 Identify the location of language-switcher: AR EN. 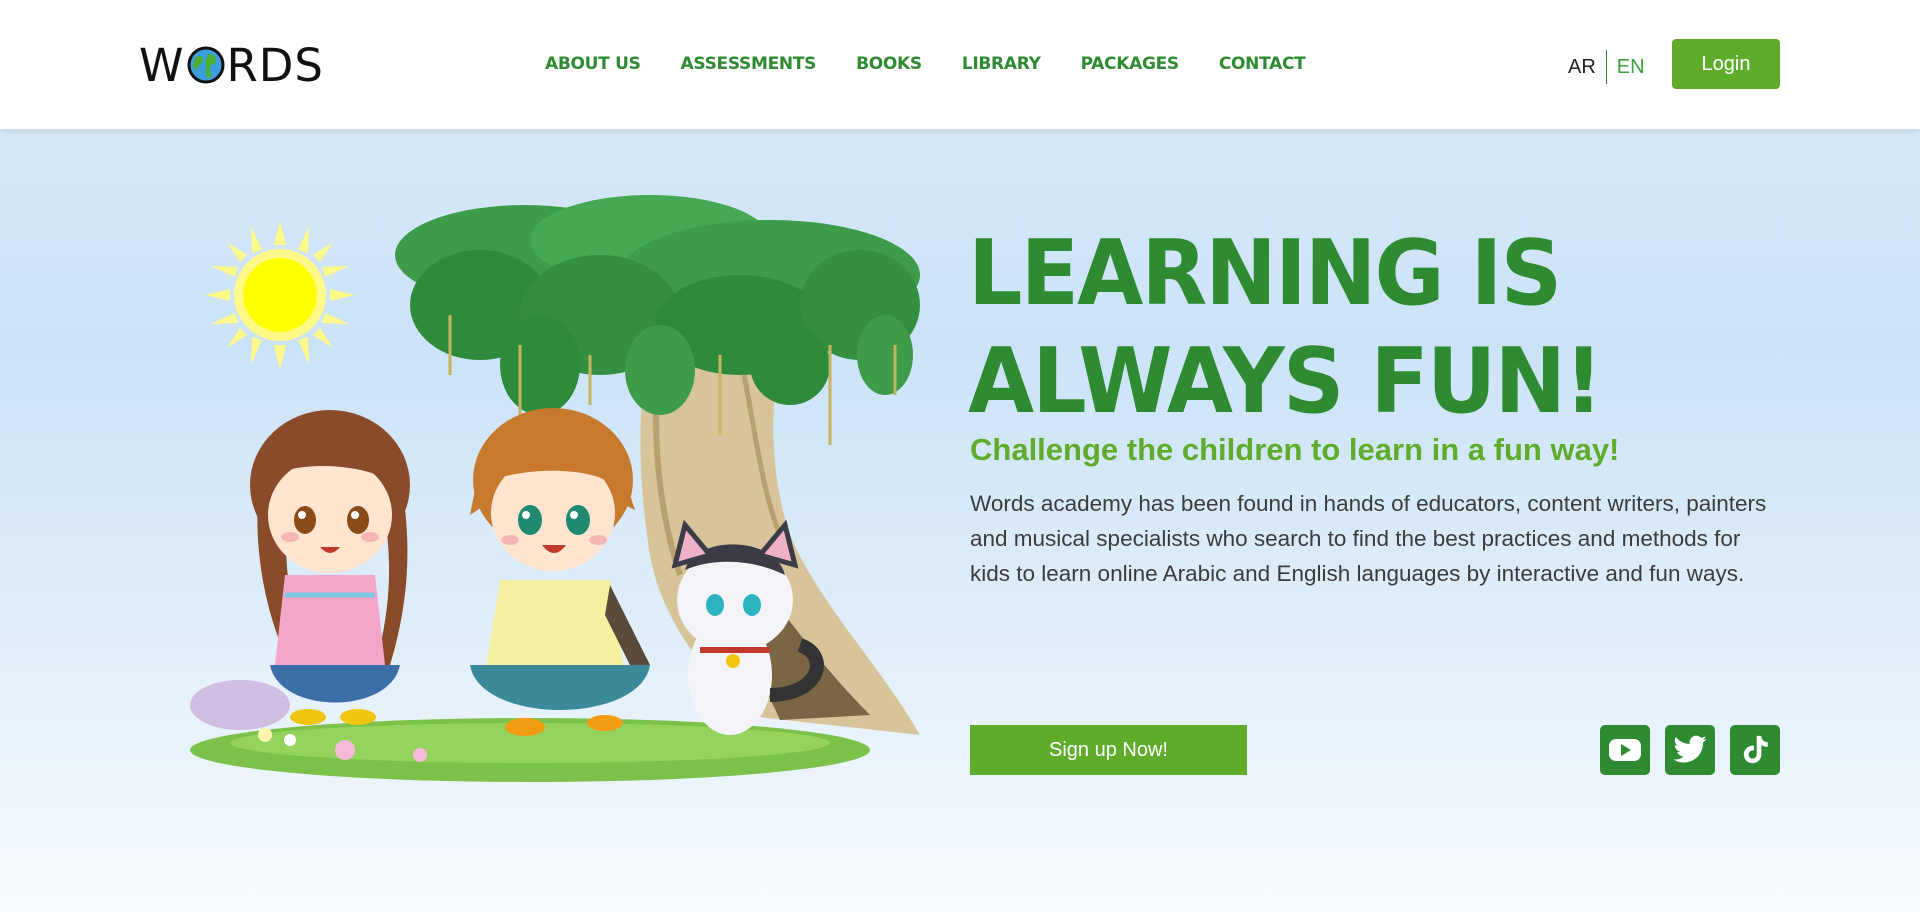
(1606, 67).